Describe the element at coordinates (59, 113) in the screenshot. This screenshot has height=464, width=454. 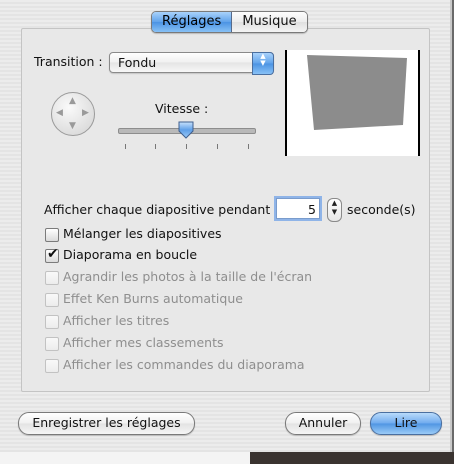
I see `arrow-left-icon: ◀` at that location.